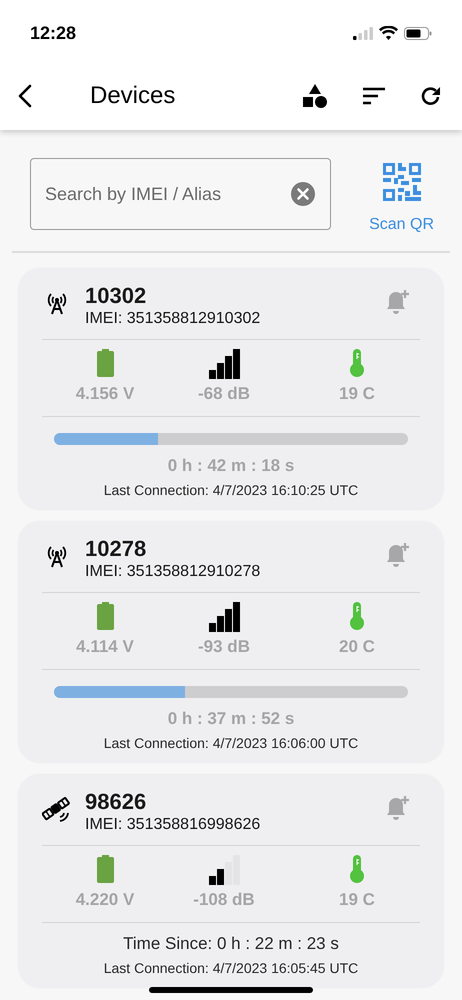 This screenshot has height=1000, width=462. What do you see at coordinates (53, 33) in the screenshot?
I see `status-time: 12:28` at bounding box center [53, 33].